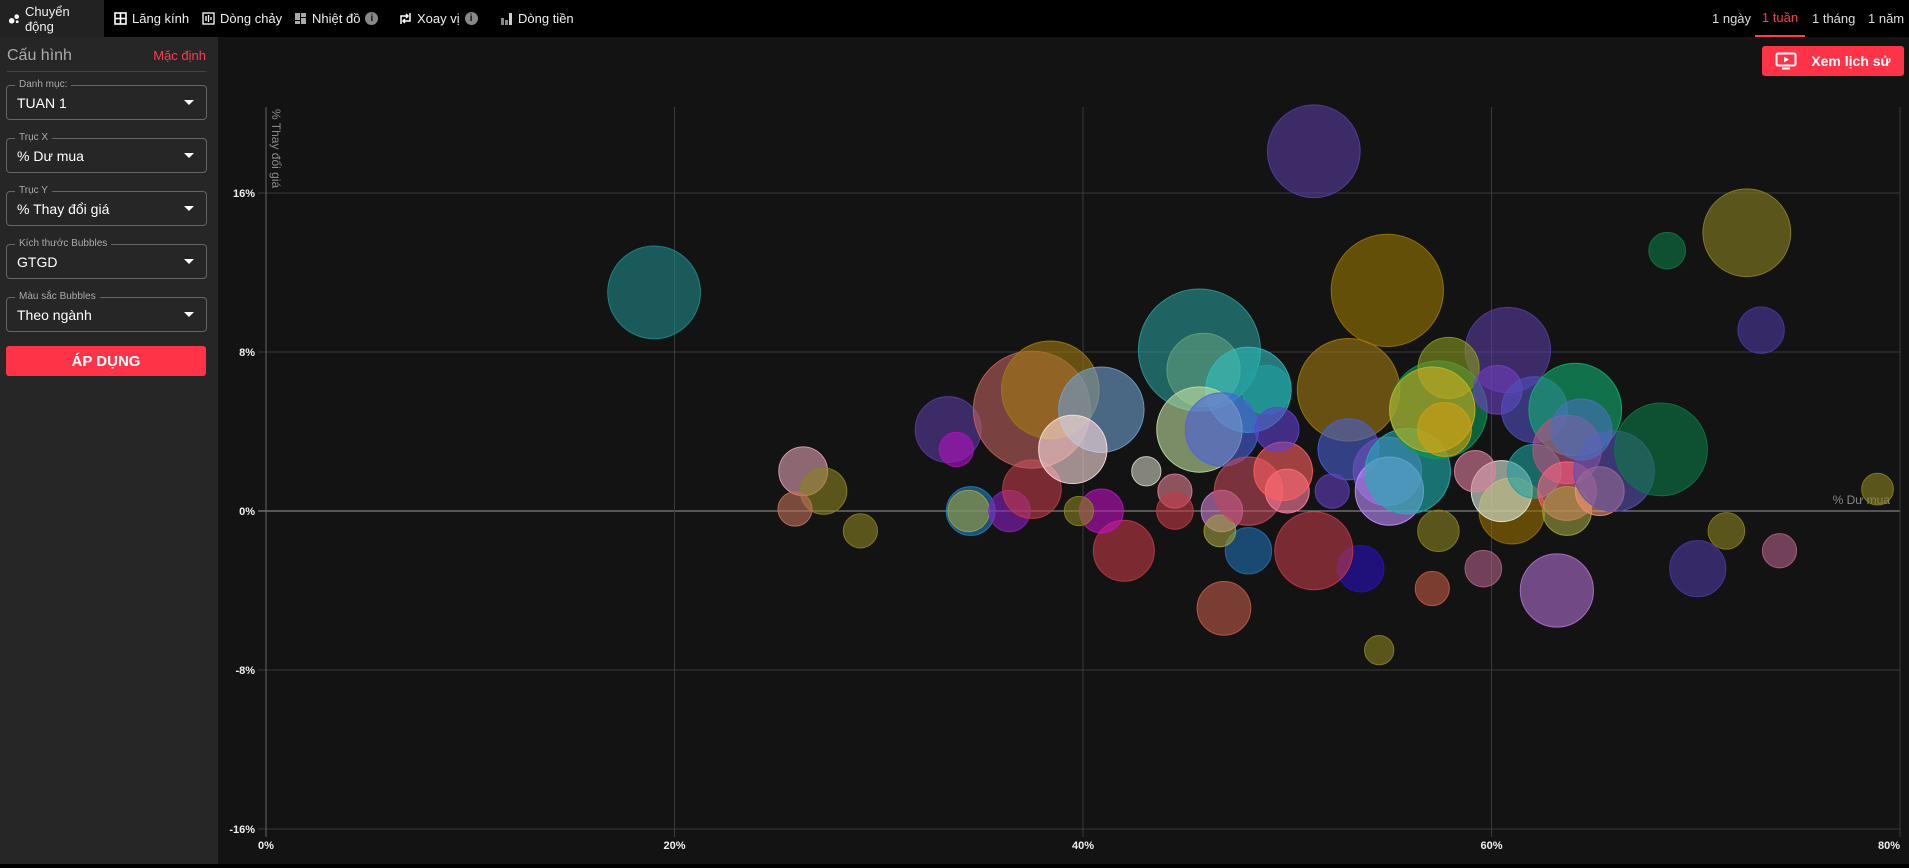 This screenshot has width=1909, height=868. Describe the element at coordinates (42, 103) in the screenshot. I see `select-value: TUAN 1` at that location.